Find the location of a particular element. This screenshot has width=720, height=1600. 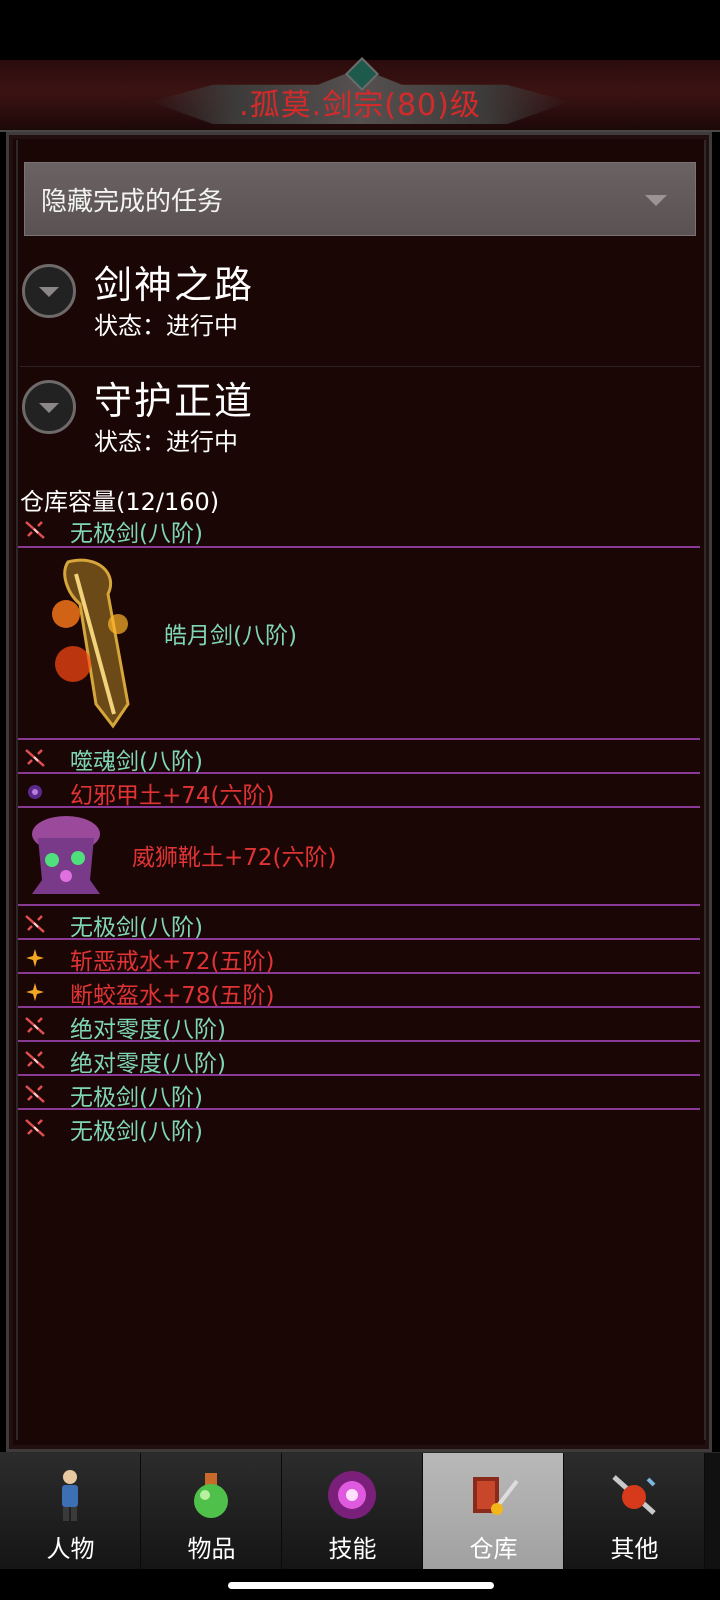

tab-label: 其他 is located at coordinates (634, 1549).